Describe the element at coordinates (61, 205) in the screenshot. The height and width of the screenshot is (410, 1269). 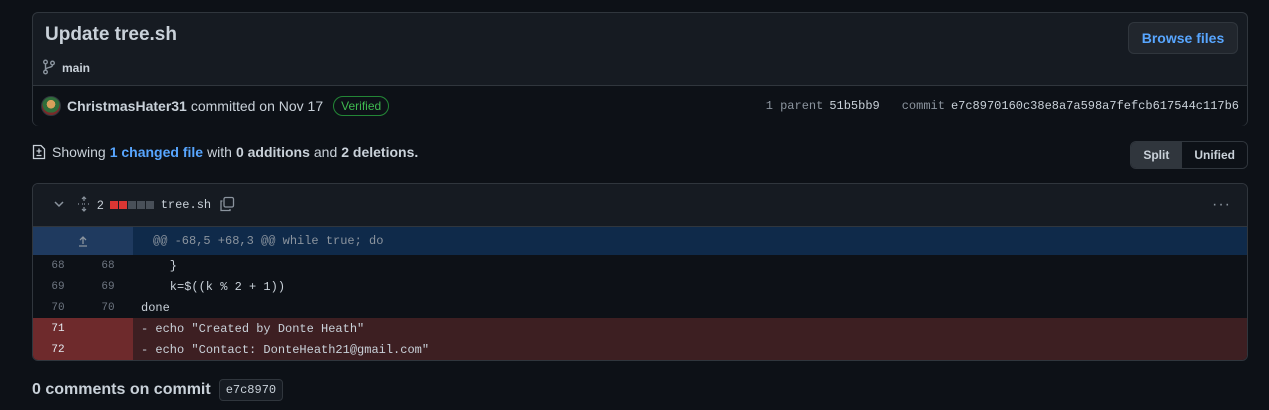
I see `chevron-down-icon` at that location.